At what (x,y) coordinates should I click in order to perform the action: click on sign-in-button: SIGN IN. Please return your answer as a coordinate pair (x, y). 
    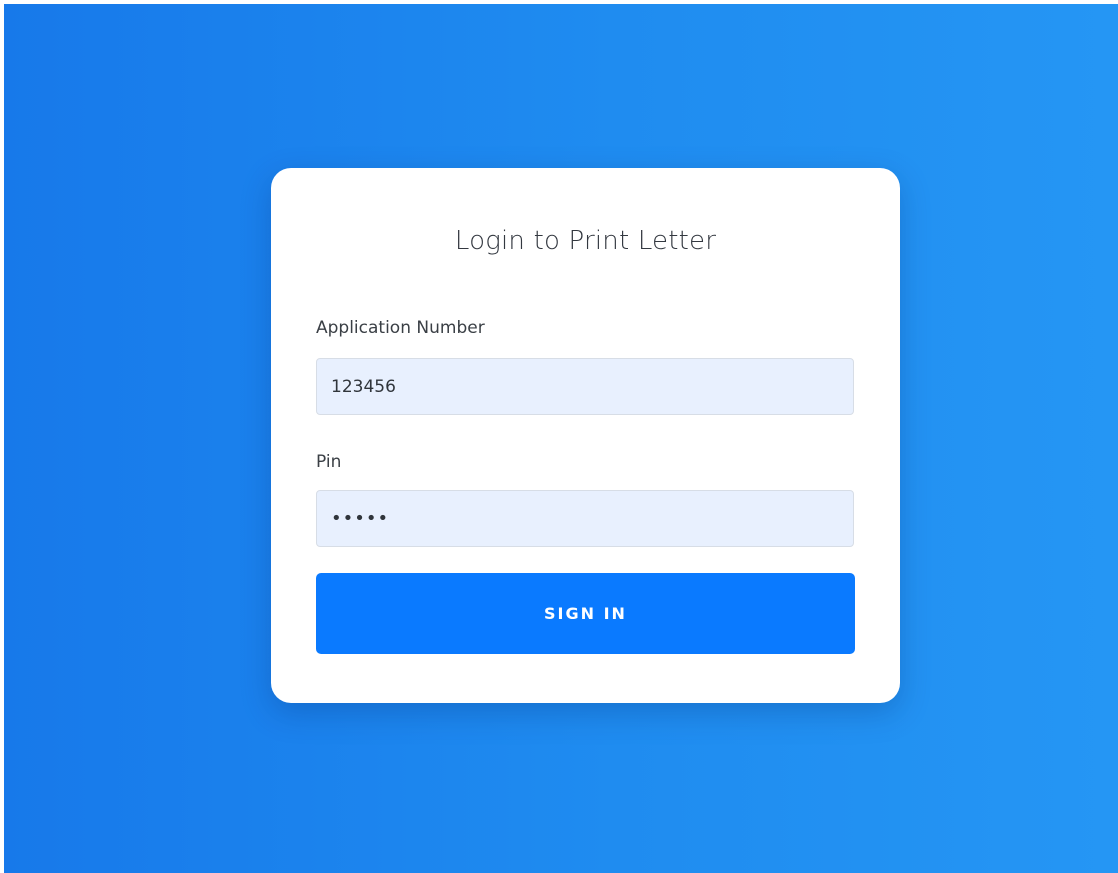
    Looking at the image, I should click on (585, 613).